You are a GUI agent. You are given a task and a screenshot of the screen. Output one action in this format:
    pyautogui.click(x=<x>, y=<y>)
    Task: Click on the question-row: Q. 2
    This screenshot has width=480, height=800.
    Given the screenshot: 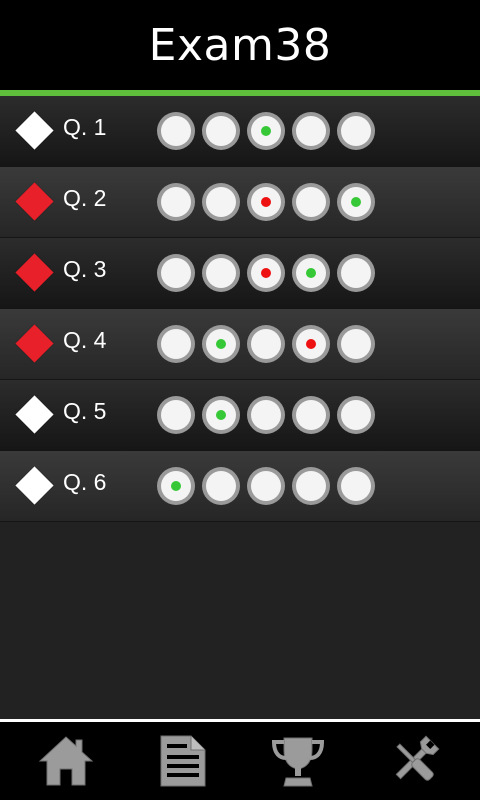 What is the action you would take?
    pyautogui.click(x=240, y=202)
    